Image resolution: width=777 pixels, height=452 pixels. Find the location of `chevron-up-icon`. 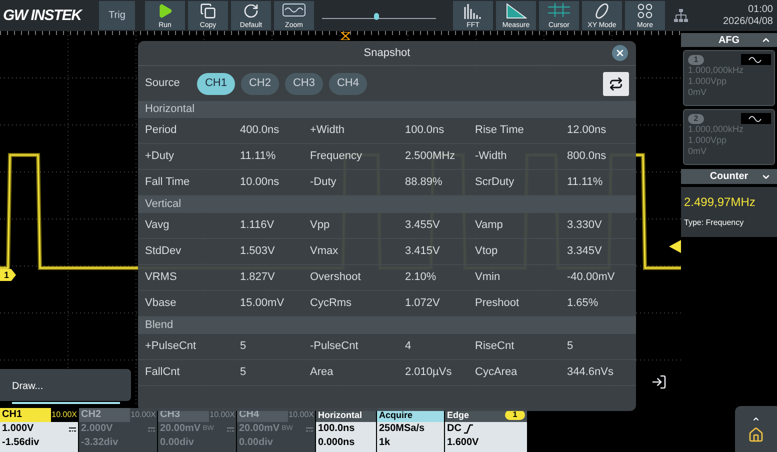

chevron-up-icon is located at coordinates (756, 419).